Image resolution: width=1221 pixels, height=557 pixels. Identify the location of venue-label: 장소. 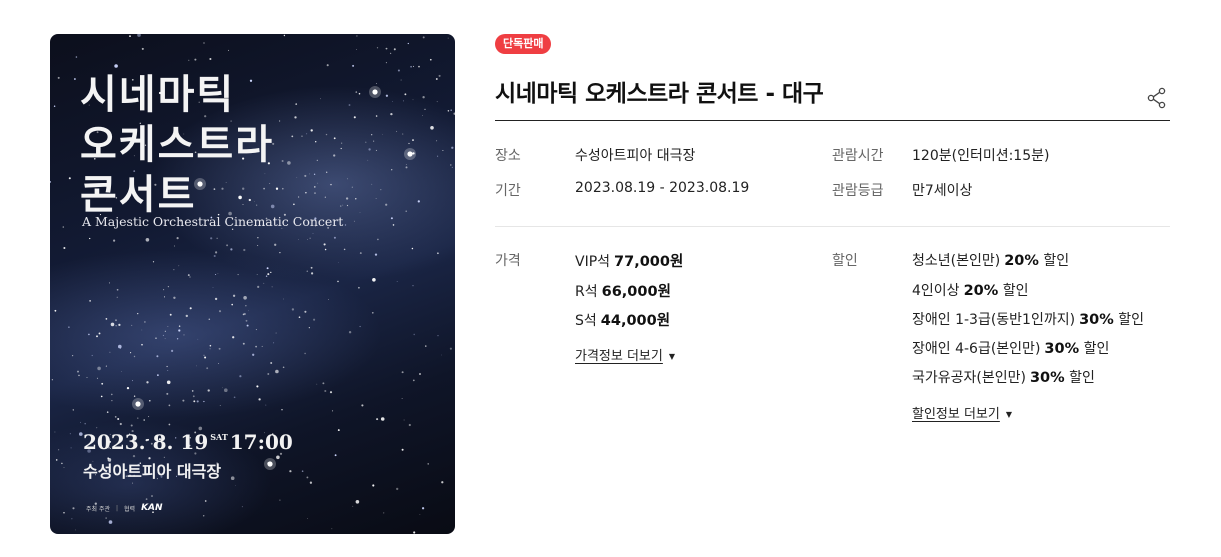
(508, 156).